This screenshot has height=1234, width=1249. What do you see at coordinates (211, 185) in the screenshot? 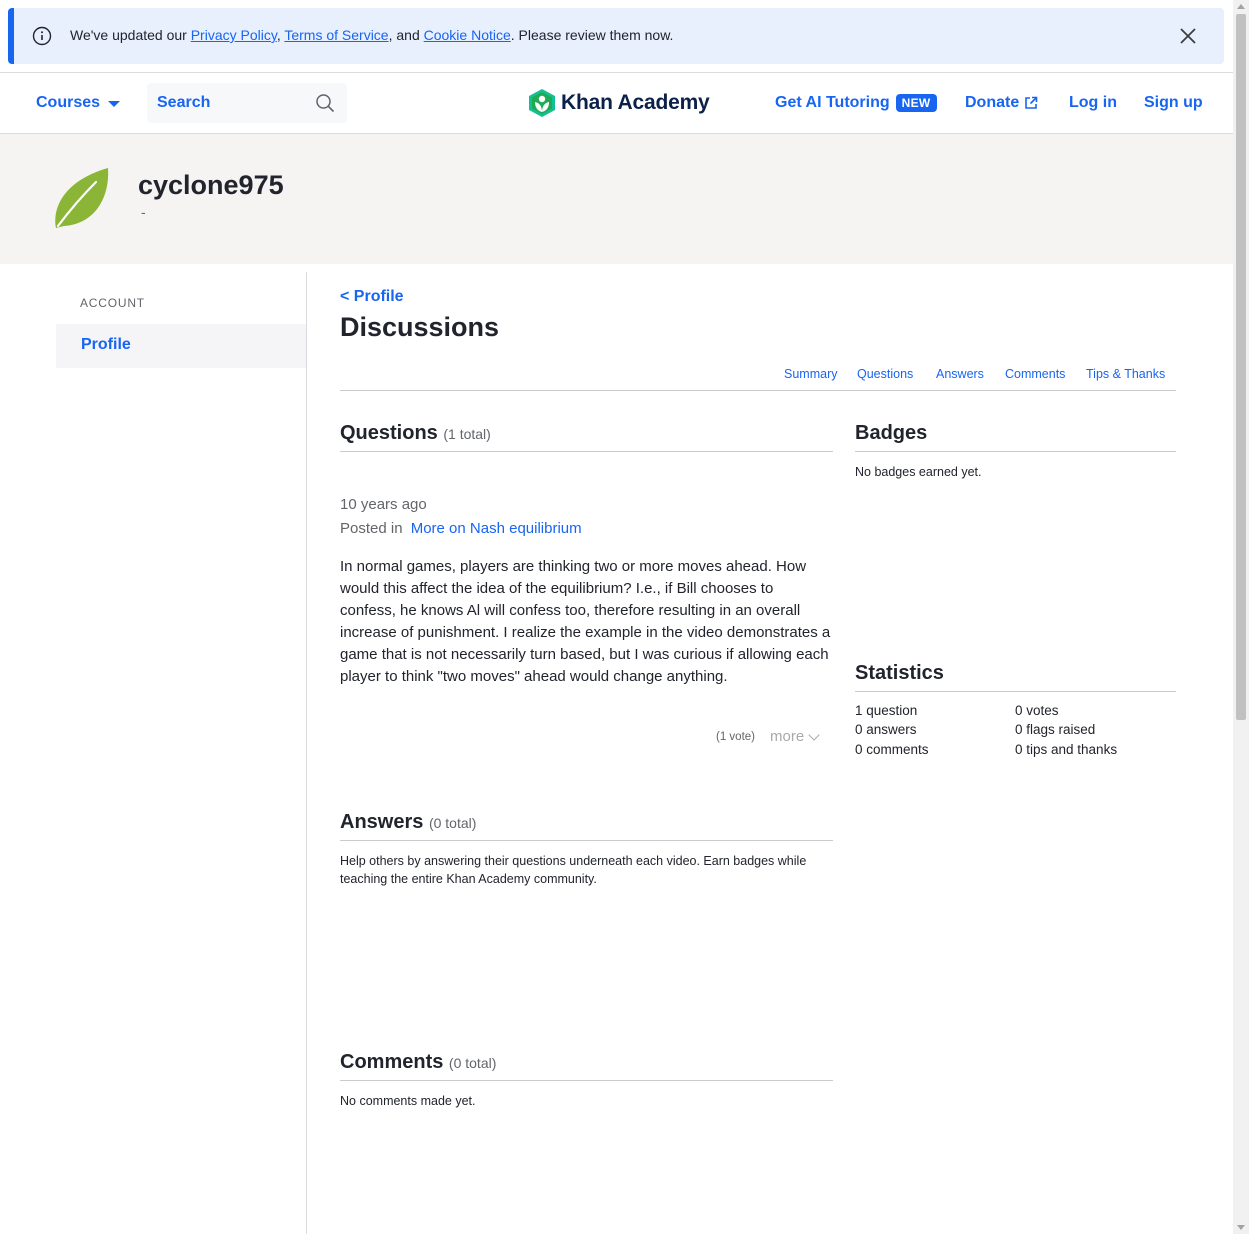
I see `username: cyclone975` at bounding box center [211, 185].